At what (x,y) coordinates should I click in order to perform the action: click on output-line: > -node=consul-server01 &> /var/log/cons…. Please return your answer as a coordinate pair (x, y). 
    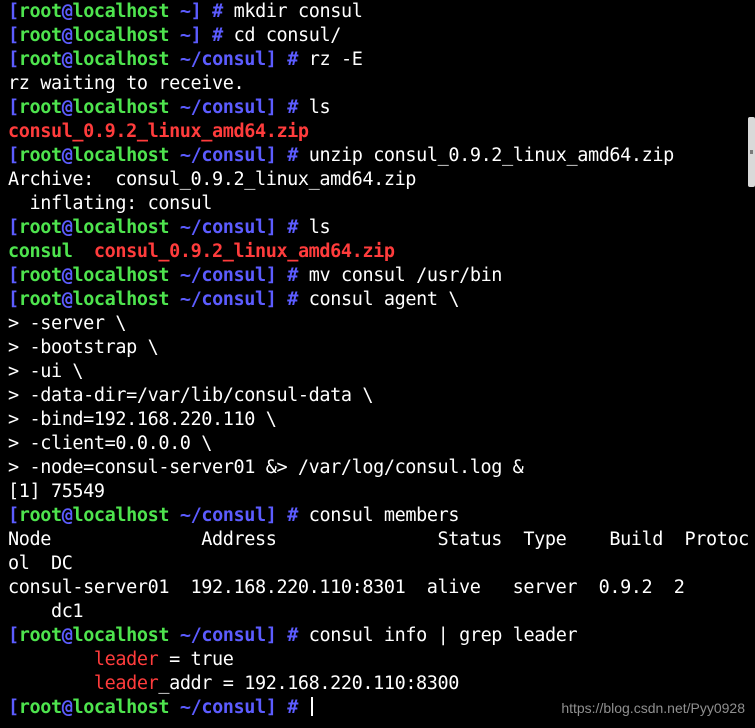
    Looking at the image, I should click on (266, 467).